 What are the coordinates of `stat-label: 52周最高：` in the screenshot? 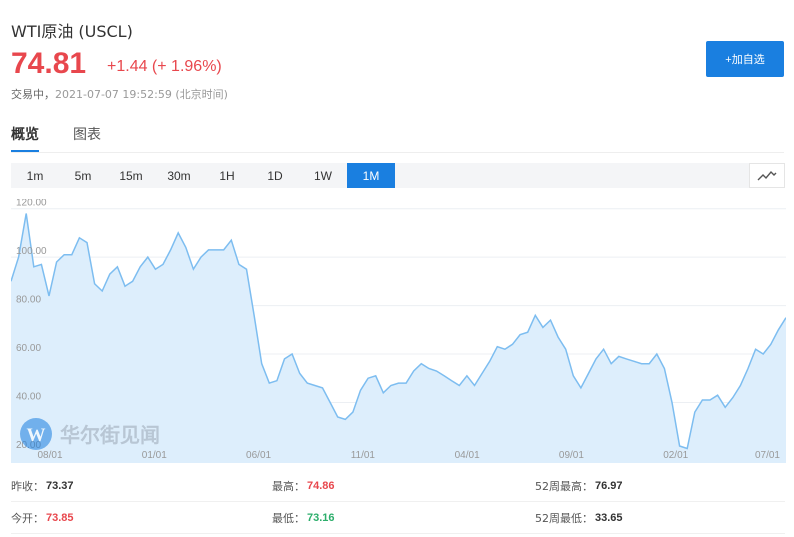 It's located at (564, 486).